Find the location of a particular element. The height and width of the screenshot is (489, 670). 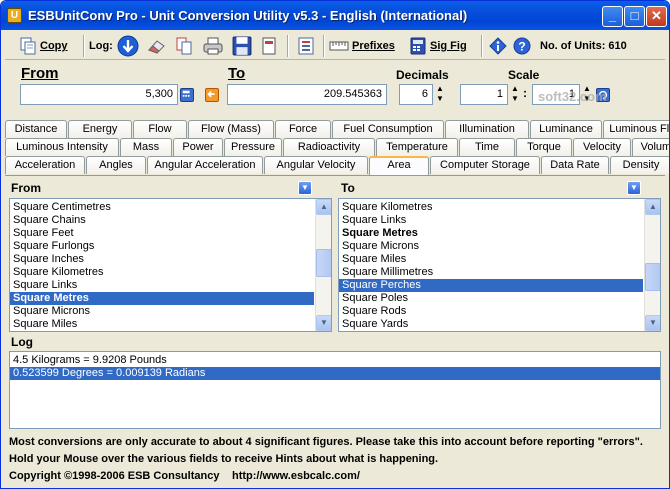

prefixes-button: Prefixes is located at coordinates (362, 46).